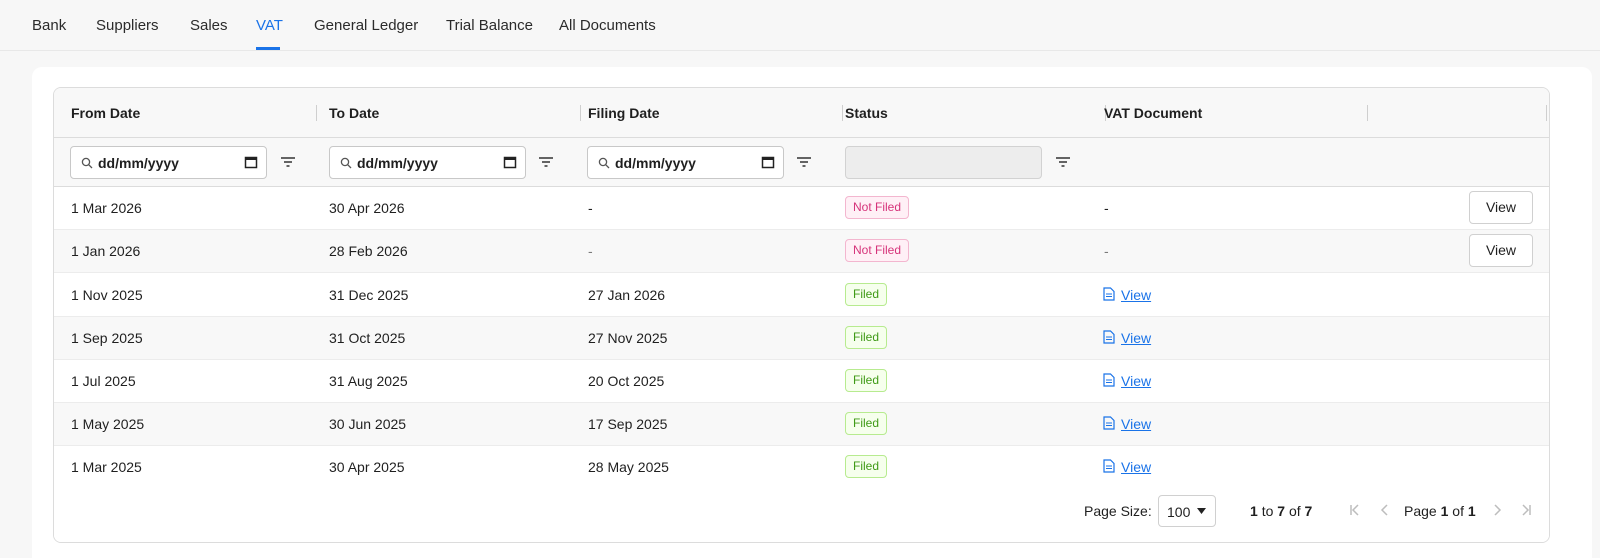  Describe the element at coordinates (607, 25) in the screenshot. I see `tab-all-documents: All Documents` at that location.